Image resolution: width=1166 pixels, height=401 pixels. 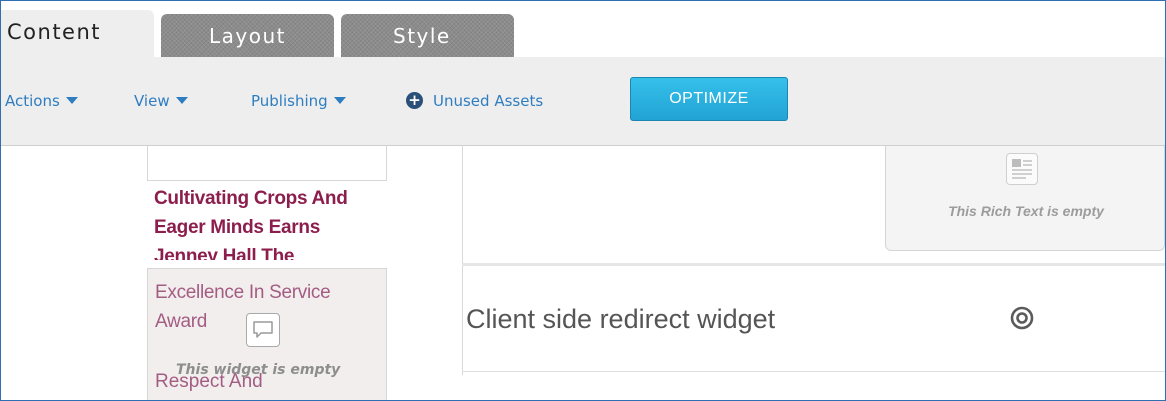 I want to click on publishing-menu: Publishing, so click(x=298, y=101).